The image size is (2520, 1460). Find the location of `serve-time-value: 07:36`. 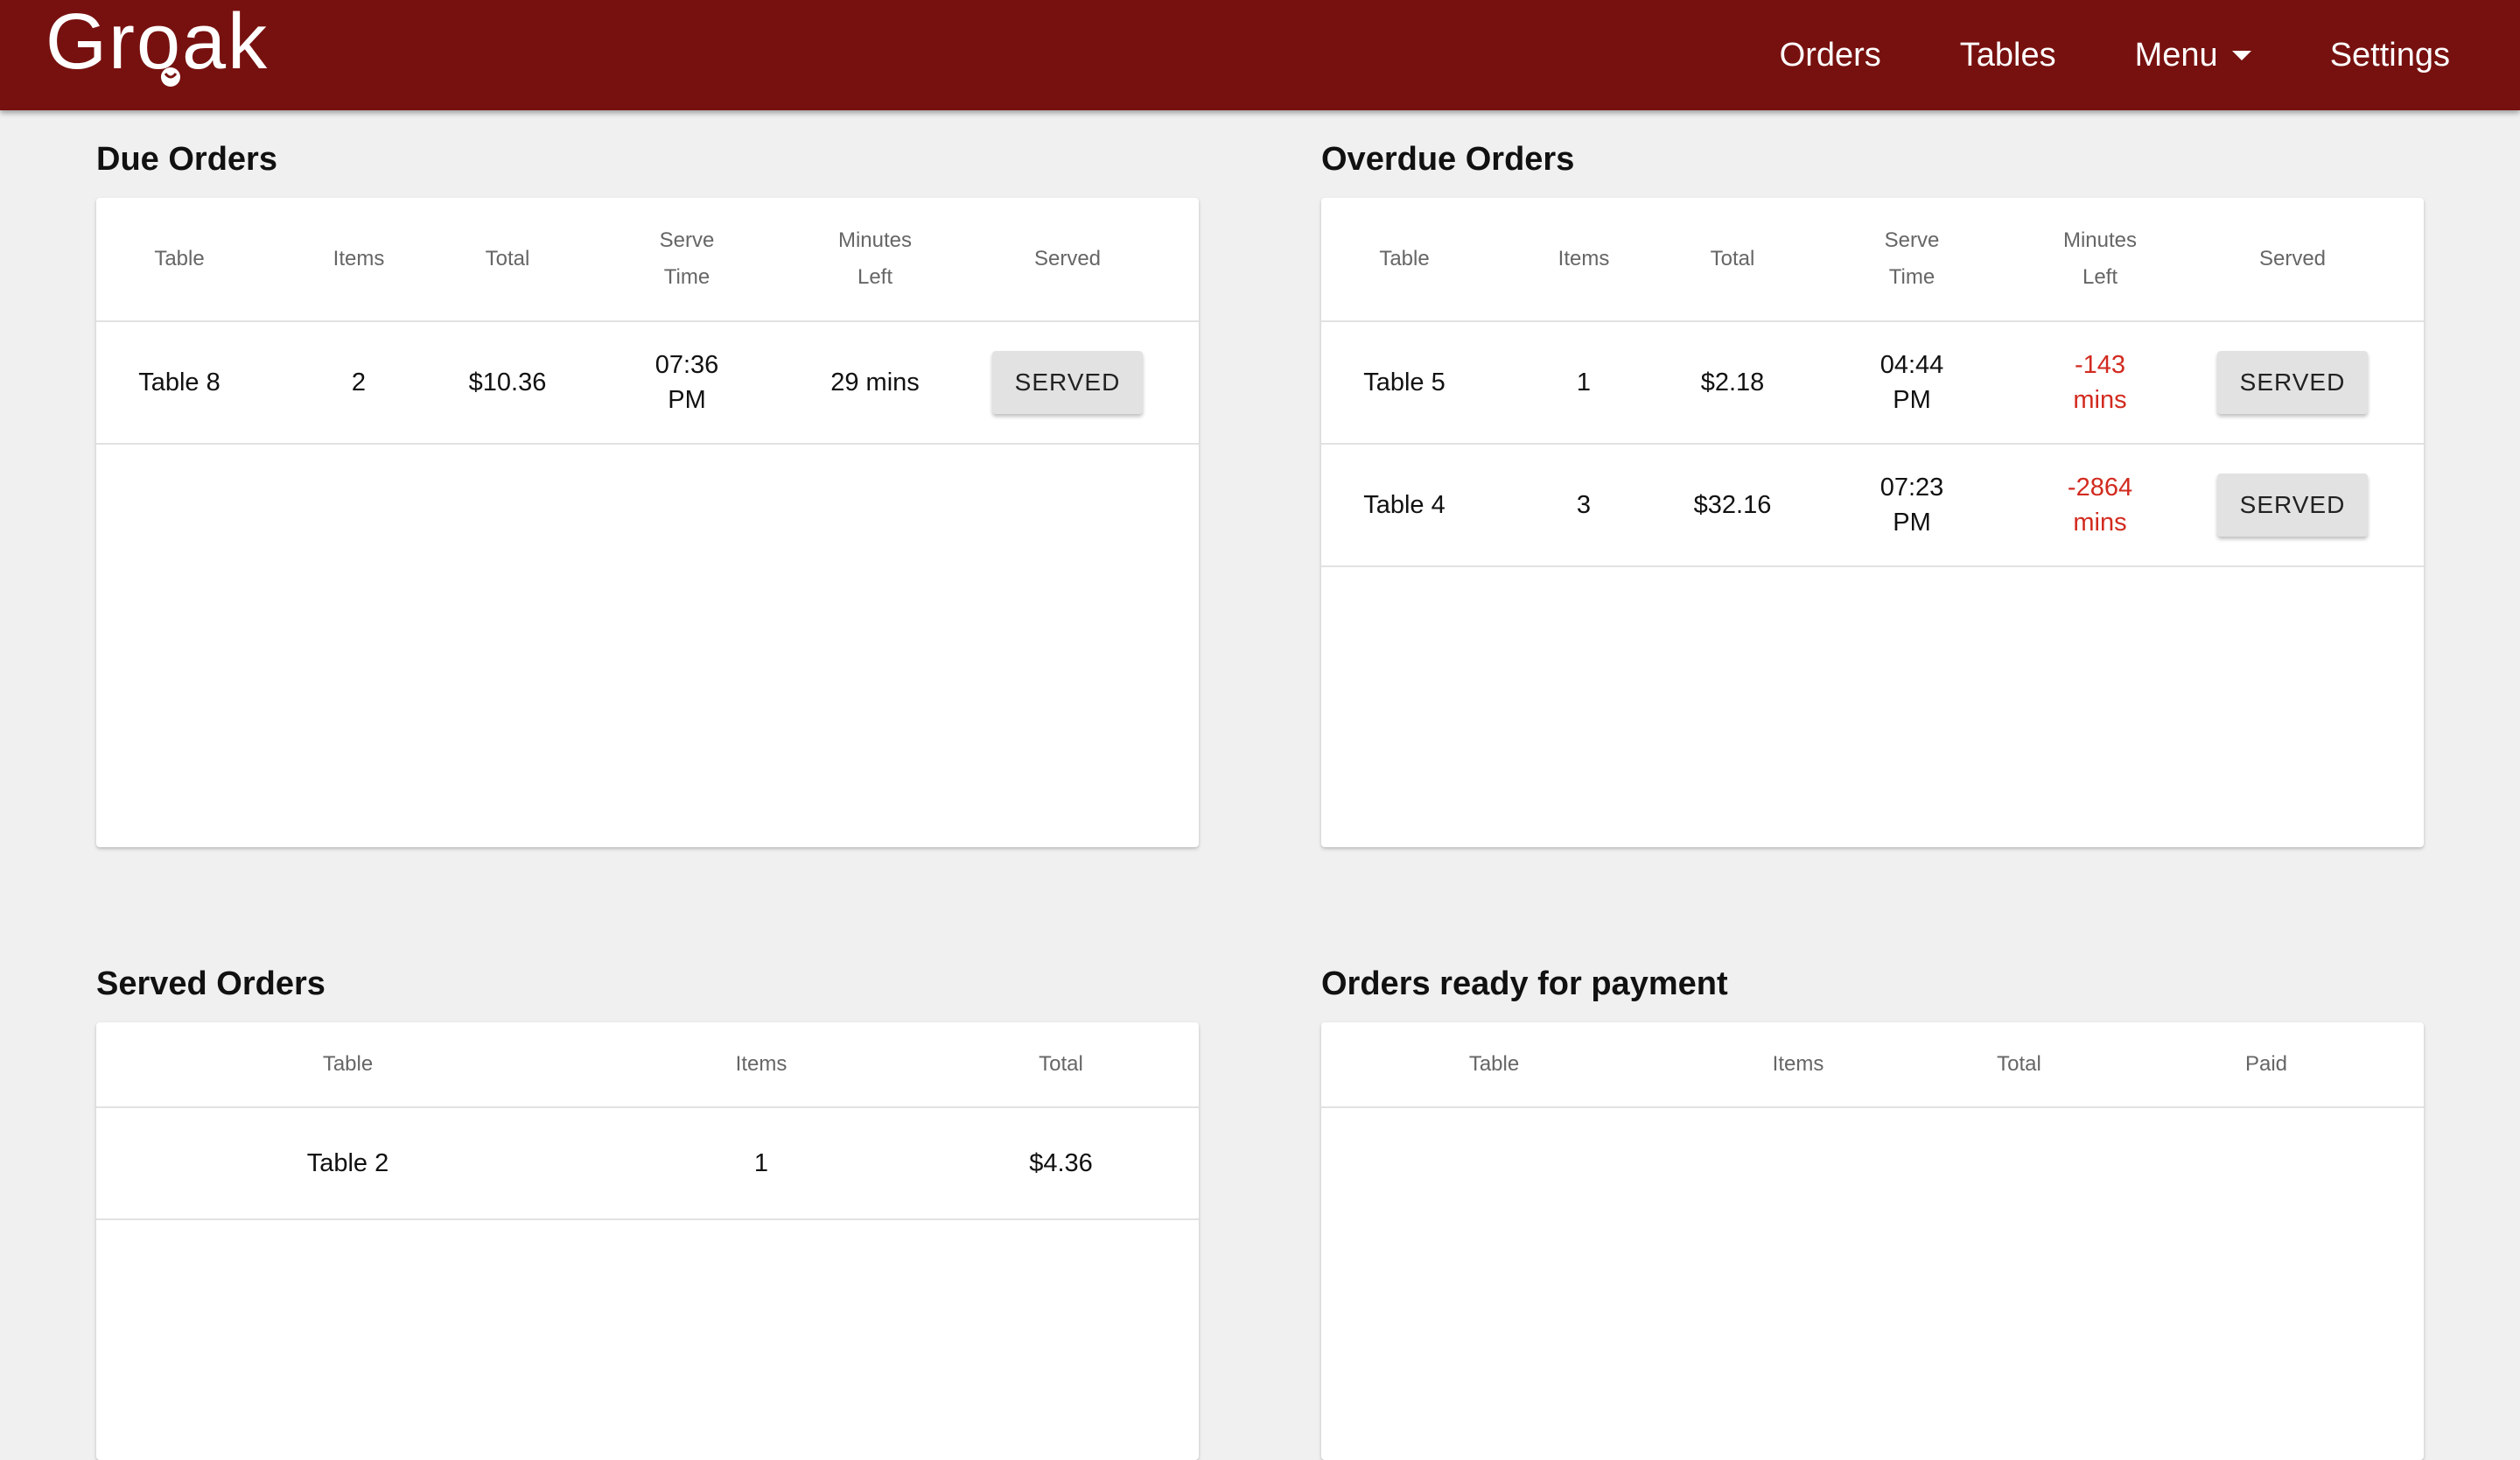

serve-time-value: 07:36 is located at coordinates (686, 365).